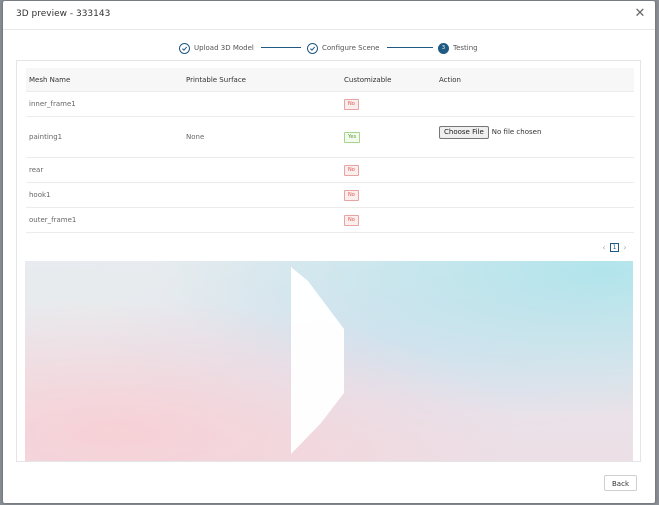 Image resolution: width=659 pixels, height=505 pixels. I want to click on page-number: 1, so click(614, 247).